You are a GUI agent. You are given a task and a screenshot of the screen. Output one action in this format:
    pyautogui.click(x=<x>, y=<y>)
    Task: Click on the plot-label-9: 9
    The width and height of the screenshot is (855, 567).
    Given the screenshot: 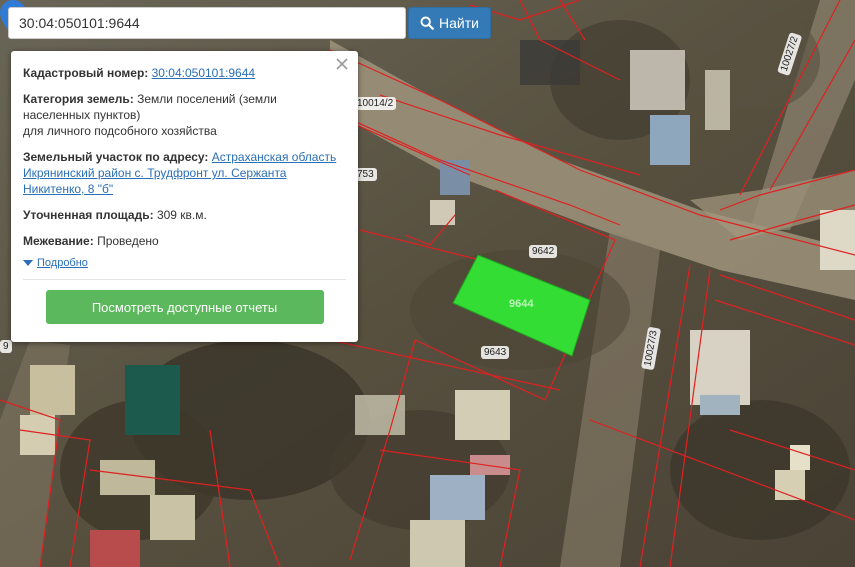 What is the action you would take?
    pyautogui.click(x=6, y=346)
    